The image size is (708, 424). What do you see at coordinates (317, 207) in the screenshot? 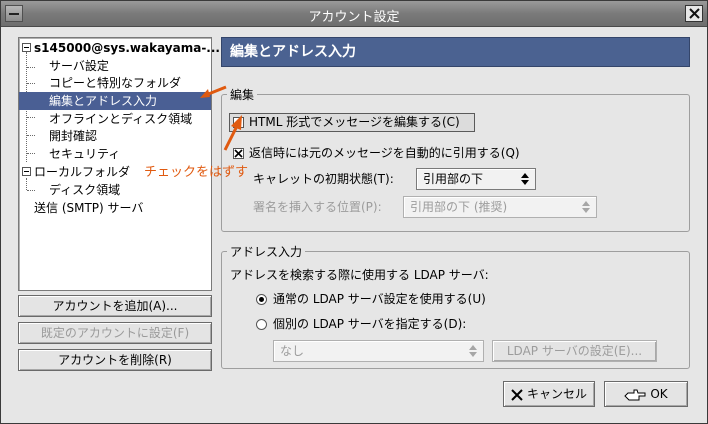
I see `signature-position-label: 署名を挿入する位置(P):` at bounding box center [317, 207].